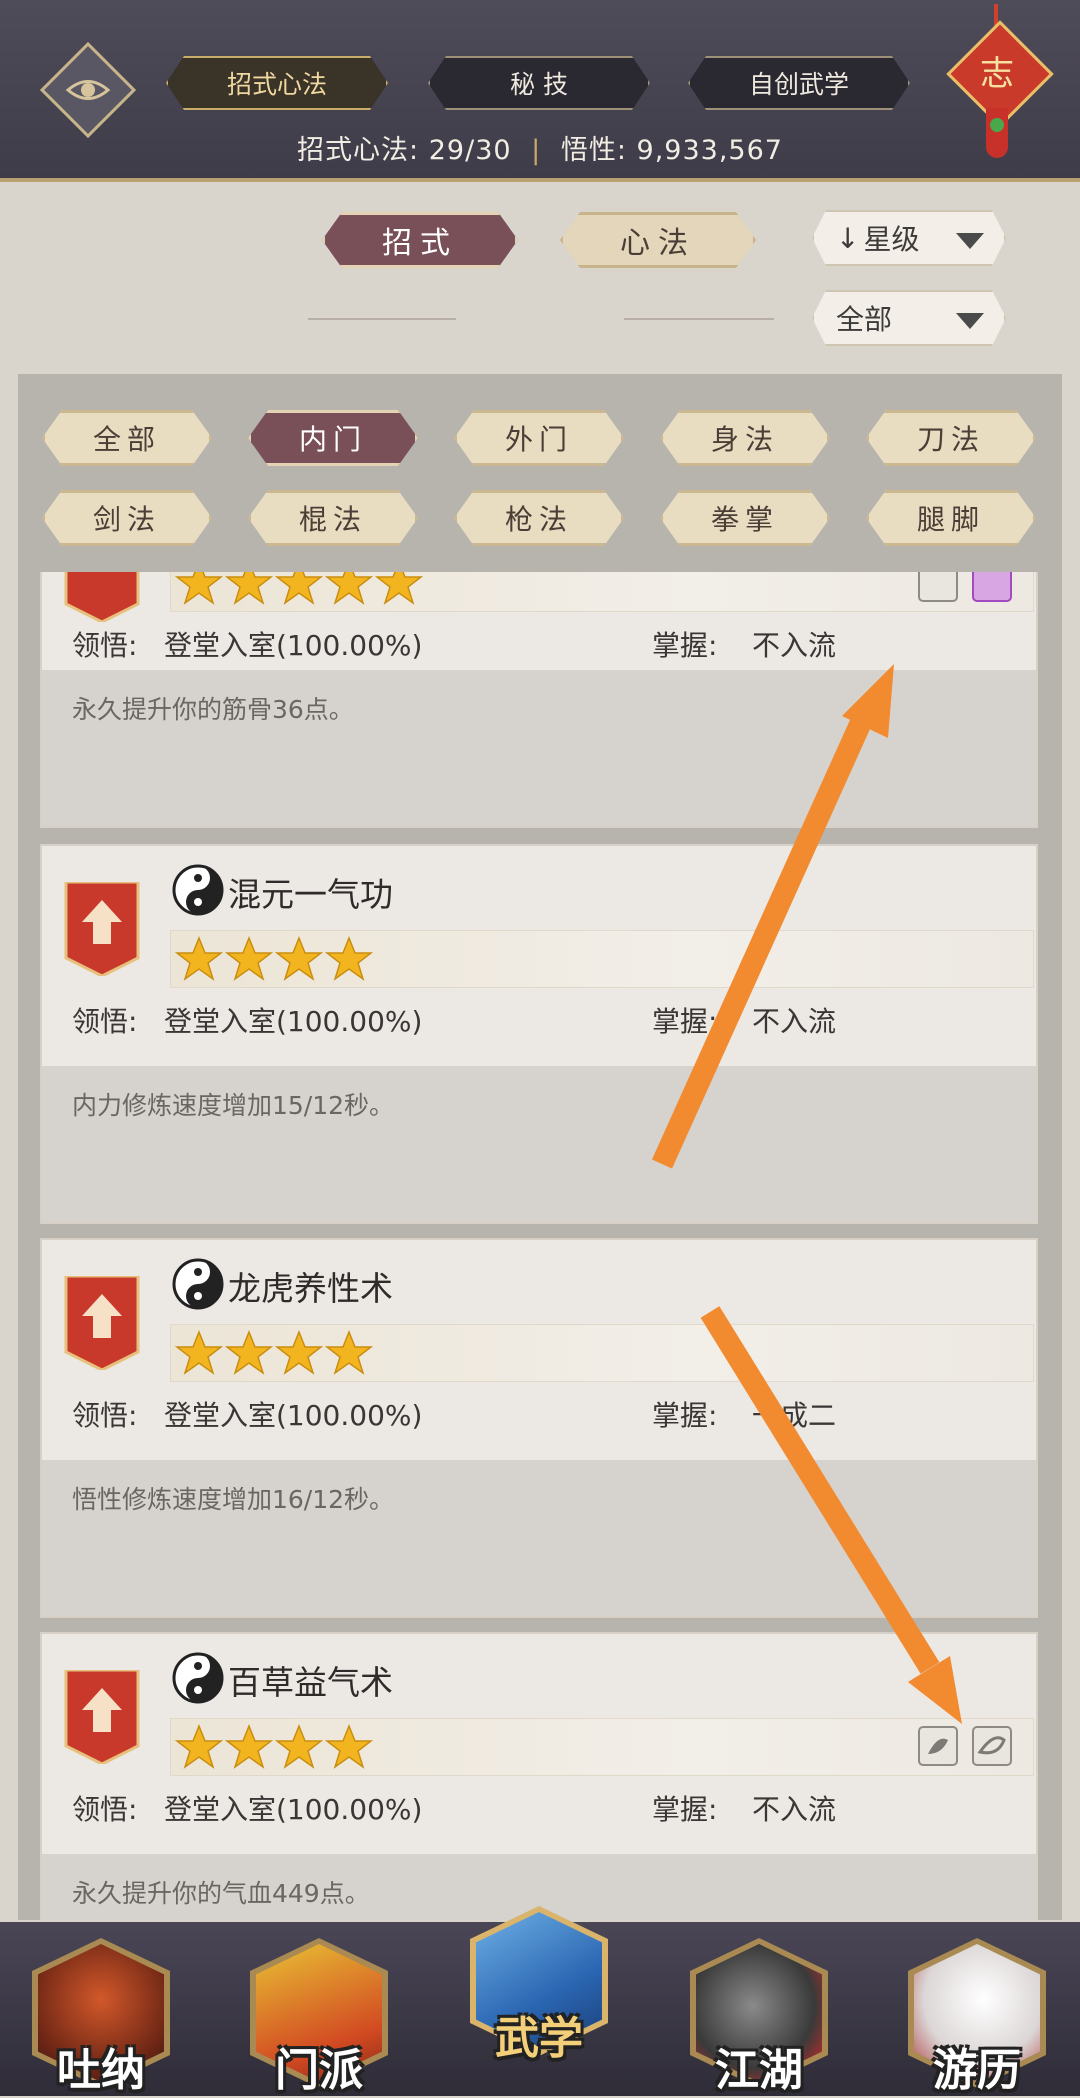 The width and height of the screenshot is (1080, 2098). I want to click on category-spear: 枪法, so click(539, 518).